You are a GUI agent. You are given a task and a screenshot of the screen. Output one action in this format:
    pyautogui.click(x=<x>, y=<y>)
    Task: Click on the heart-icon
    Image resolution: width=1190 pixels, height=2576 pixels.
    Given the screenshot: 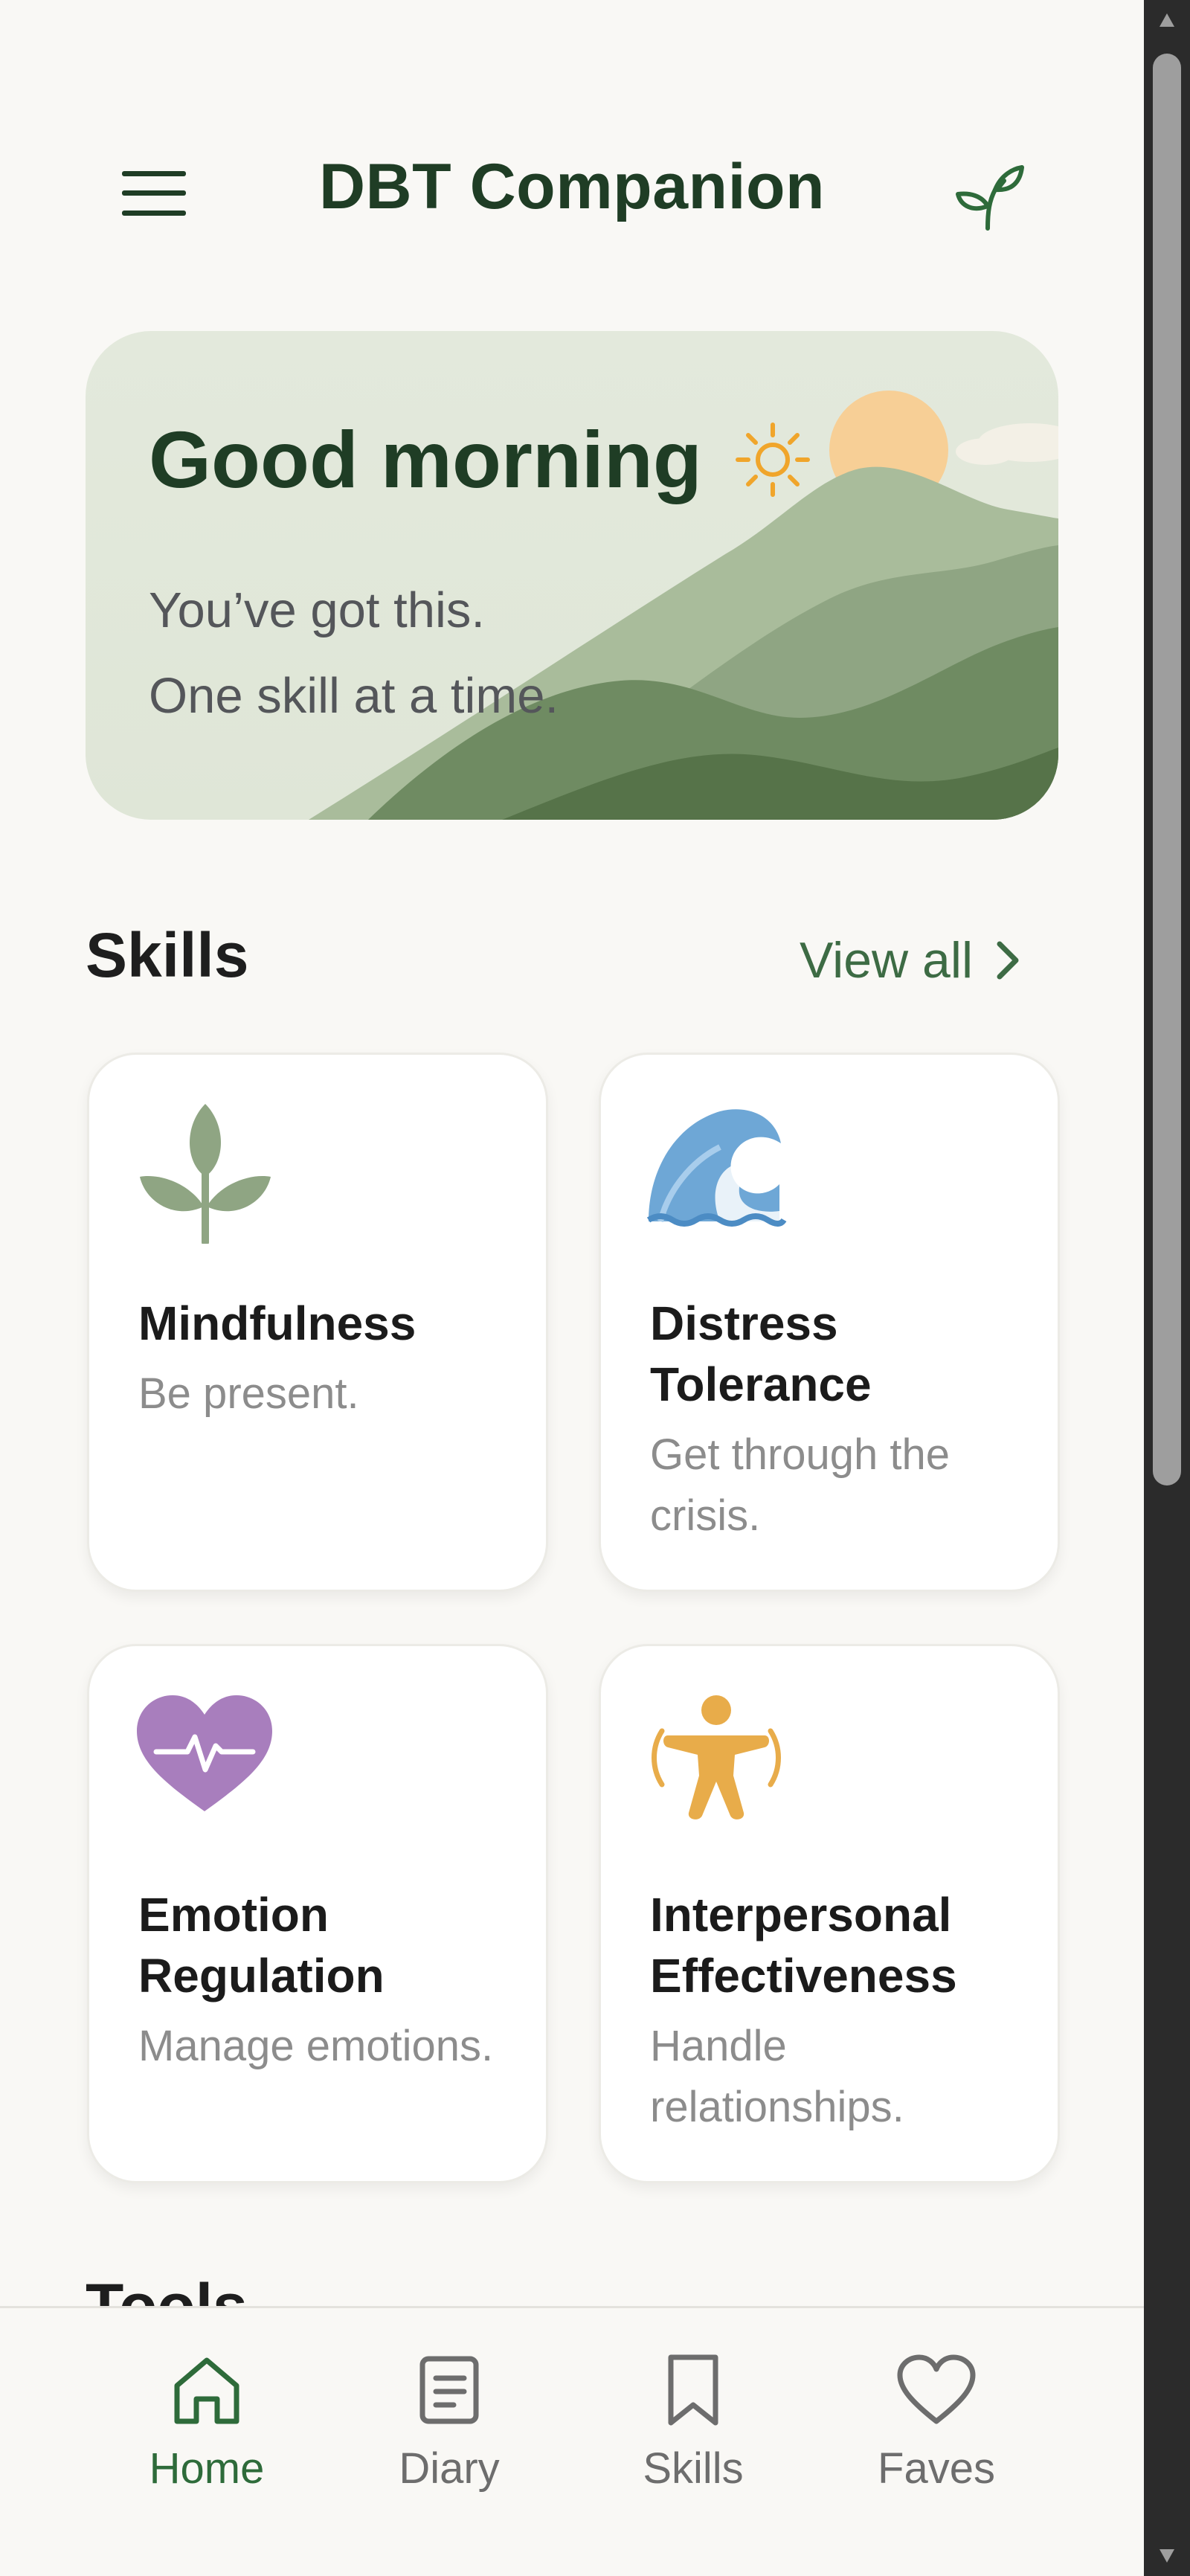 What is the action you would take?
    pyautogui.click(x=936, y=2389)
    